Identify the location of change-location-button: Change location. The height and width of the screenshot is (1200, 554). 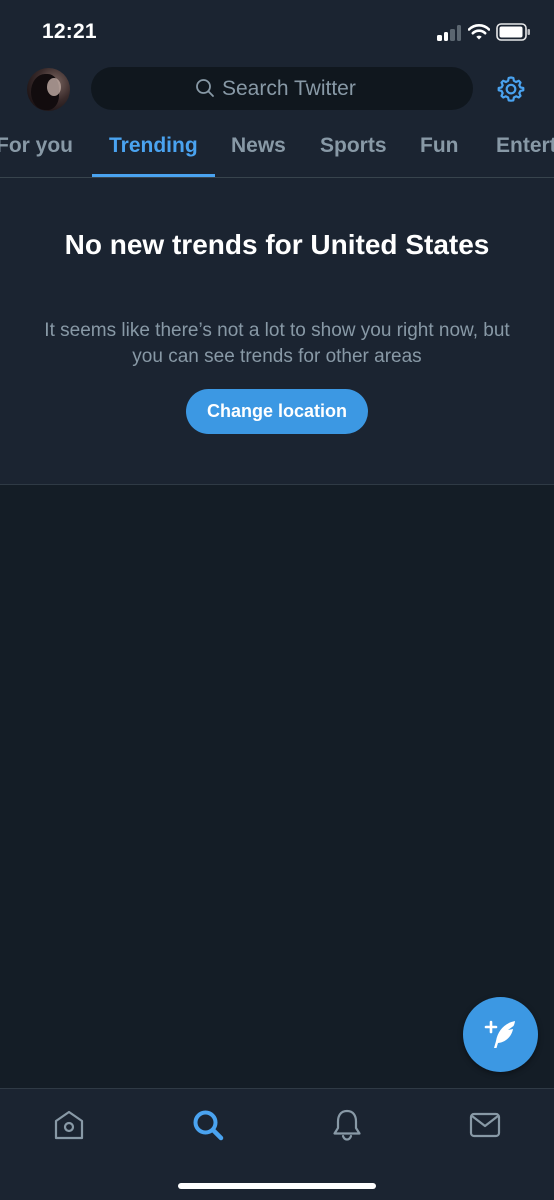
(277, 411).